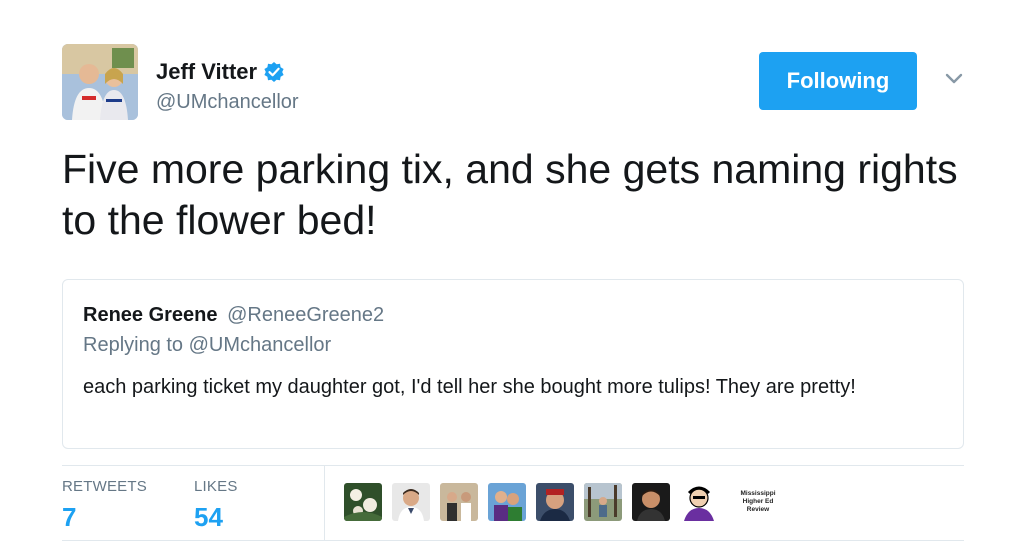  What do you see at coordinates (507, 502) in the screenshot?
I see `liker-avatar-costume` at bounding box center [507, 502].